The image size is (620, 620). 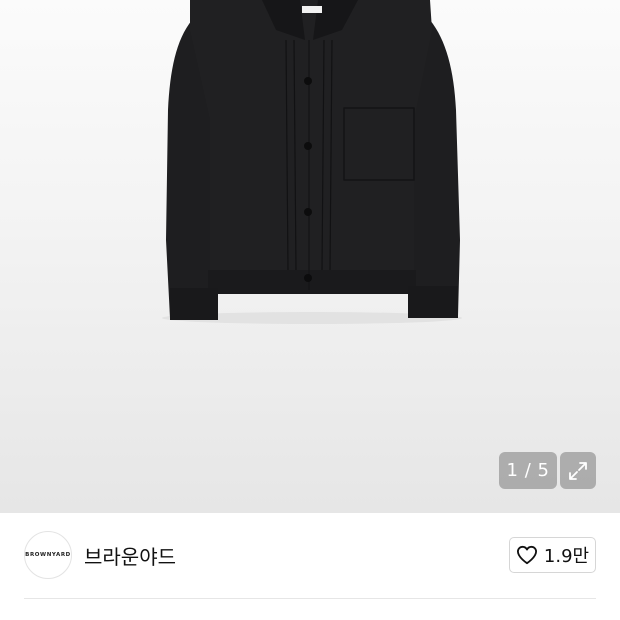 I want to click on image-counter: 1 / 5, so click(x=528, y=470).